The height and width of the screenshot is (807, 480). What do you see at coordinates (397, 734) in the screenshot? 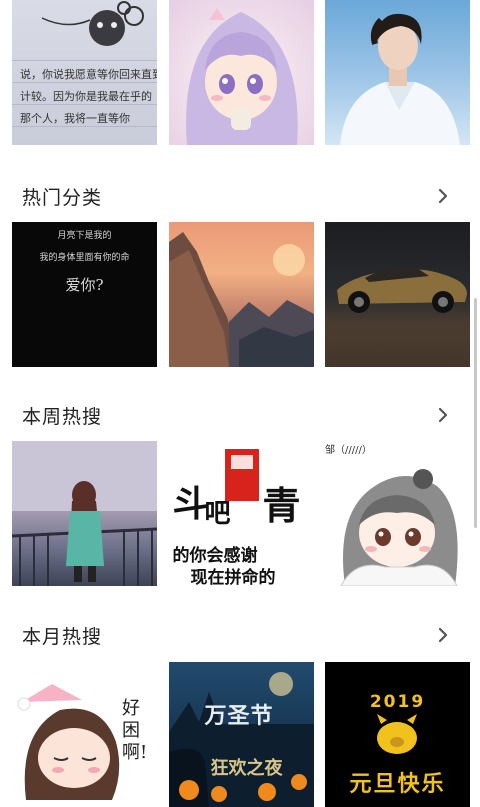
I see `new-year-thumb: 2019 元旦快乐` at bounding box center [397, 734].